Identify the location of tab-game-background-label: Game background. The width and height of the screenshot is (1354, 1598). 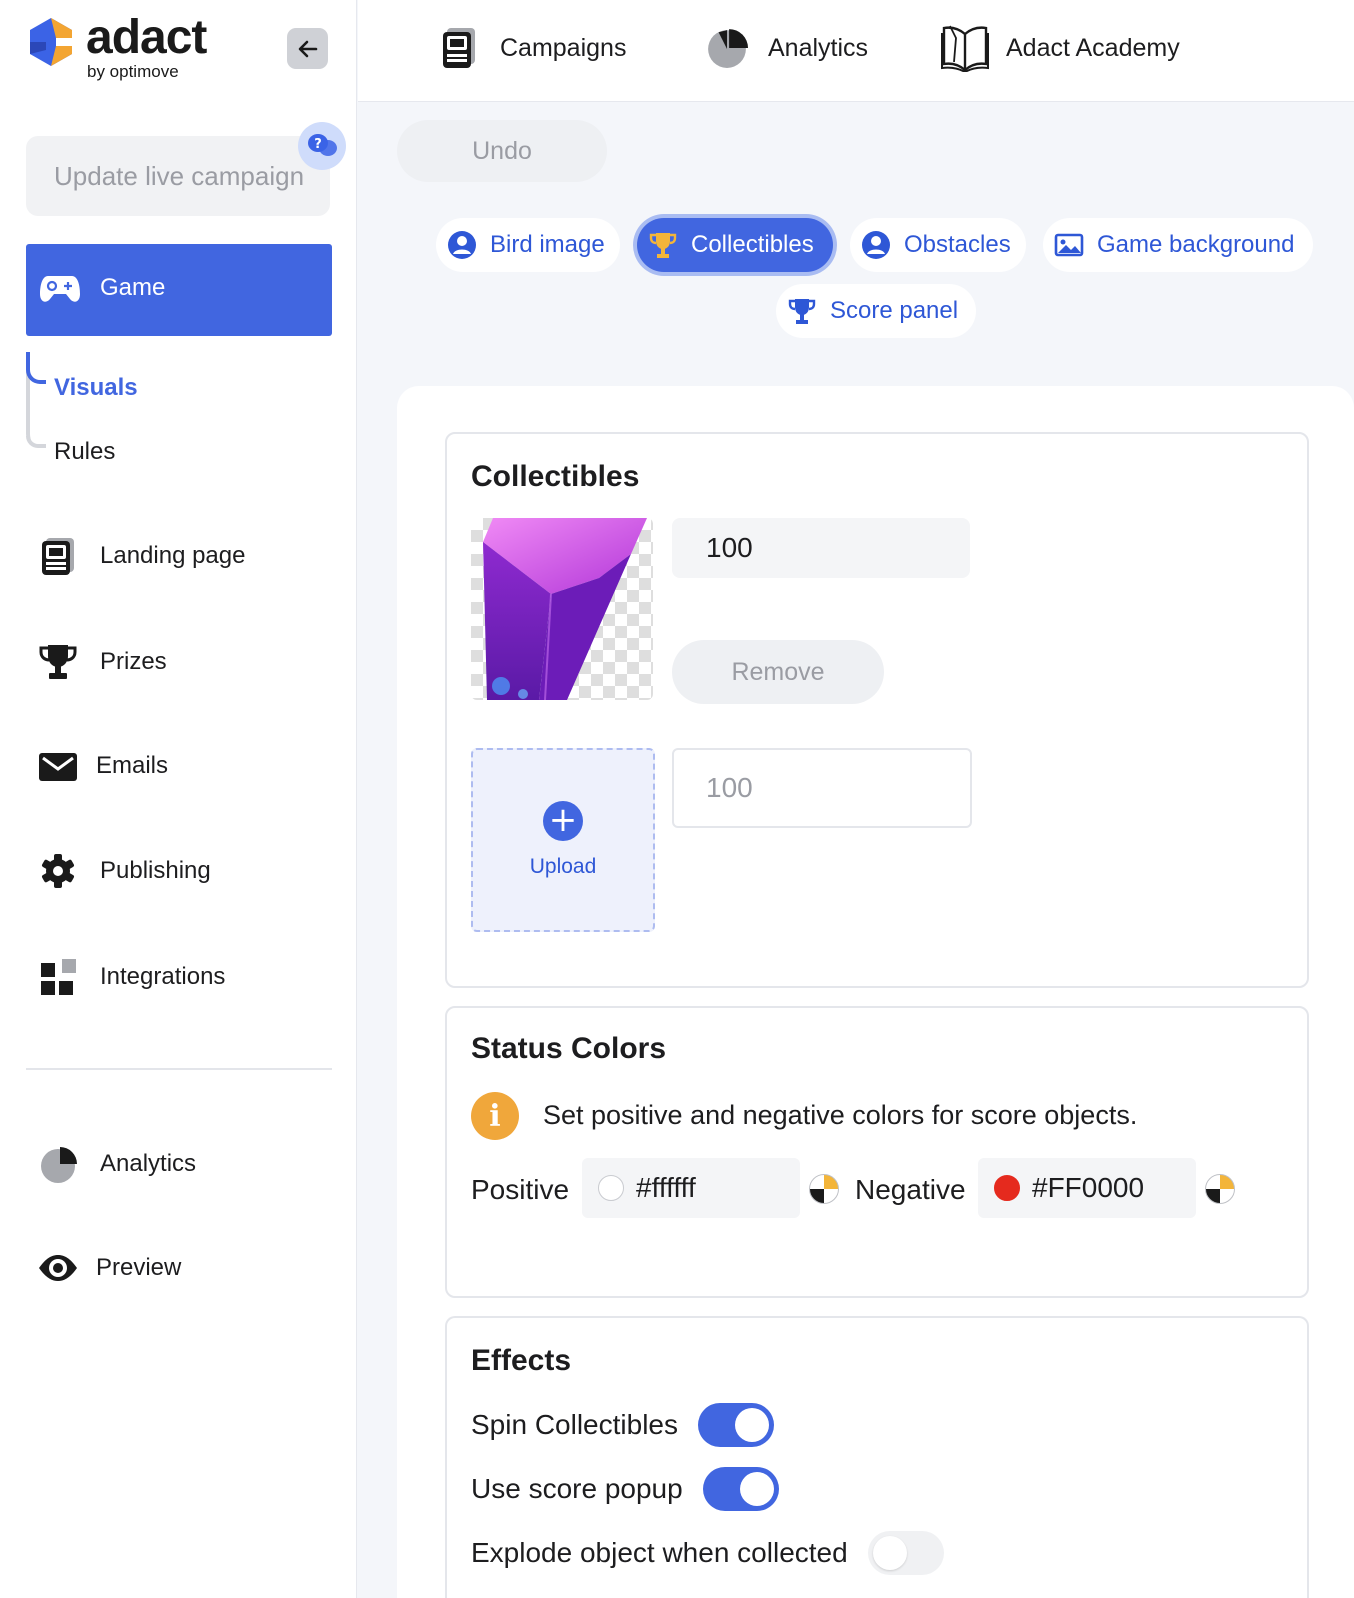
(1196, 244).